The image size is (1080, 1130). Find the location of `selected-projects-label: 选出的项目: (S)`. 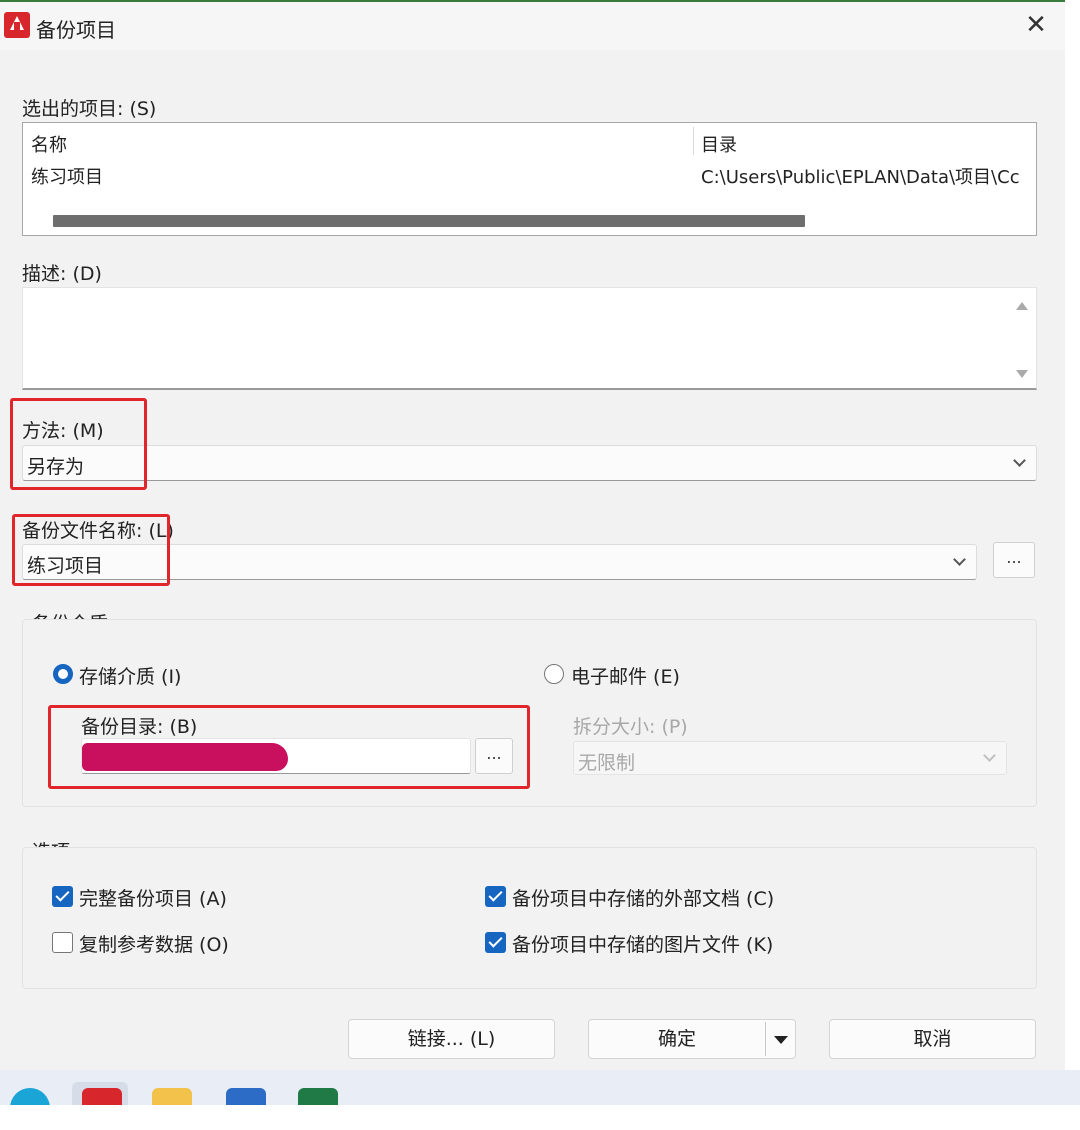

selected-projects-label: 选出的项目: (S) is located at coordinates (89, 109).